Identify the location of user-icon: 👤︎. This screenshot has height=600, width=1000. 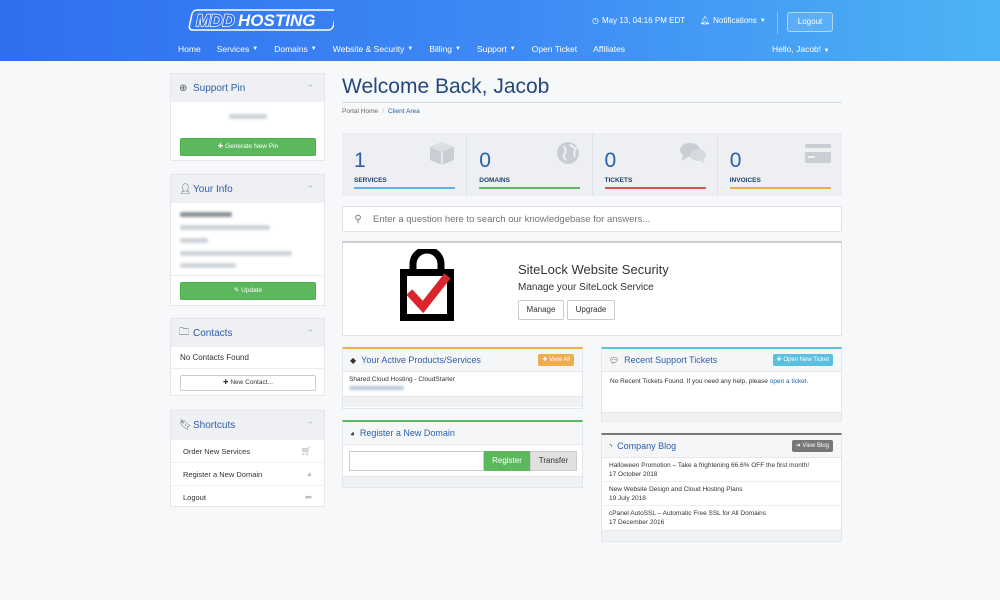
(185, 189).